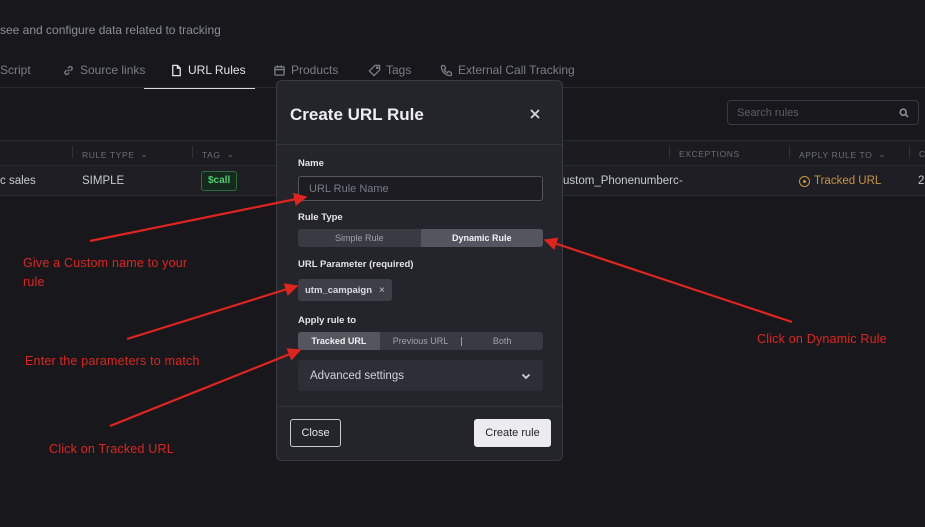  What do you see at coordinates (374, 70) in the screenshot?
I see `tag-icon` at bounding box center [374, 70].